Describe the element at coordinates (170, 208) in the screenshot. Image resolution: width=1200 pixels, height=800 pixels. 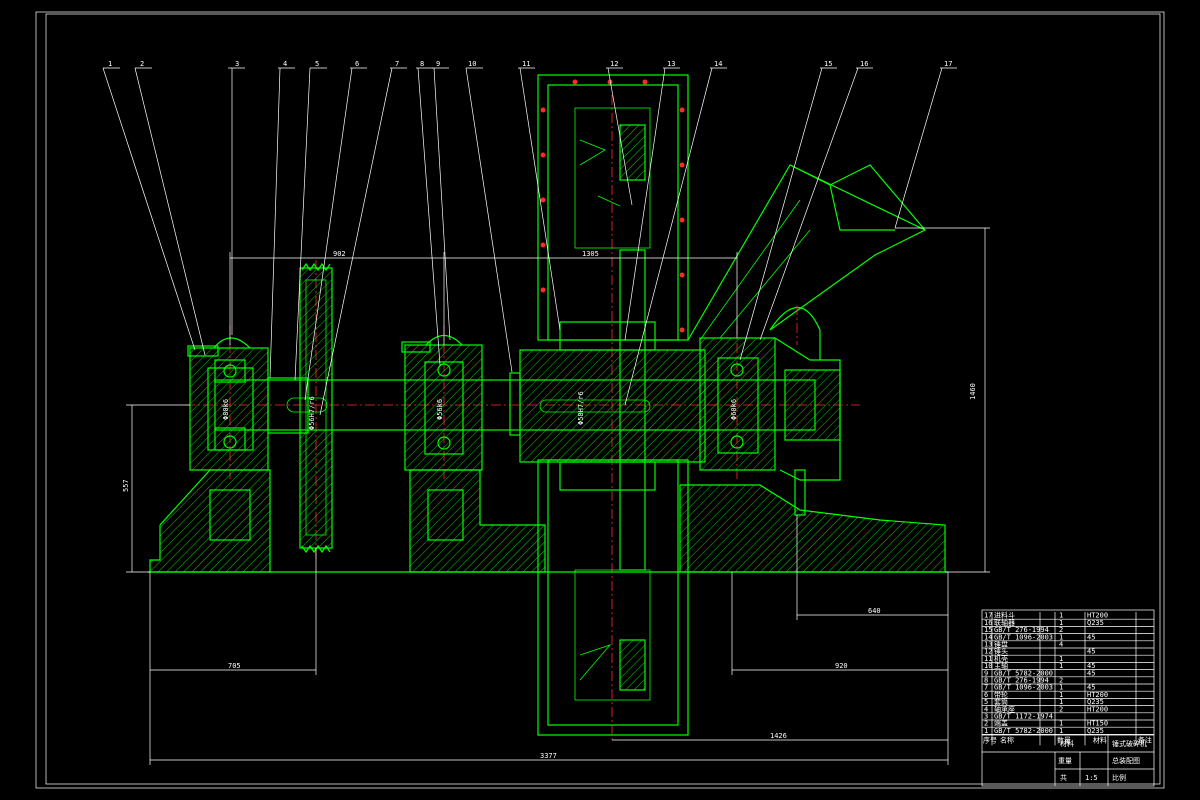
I see `leader-2: 2` at that location.